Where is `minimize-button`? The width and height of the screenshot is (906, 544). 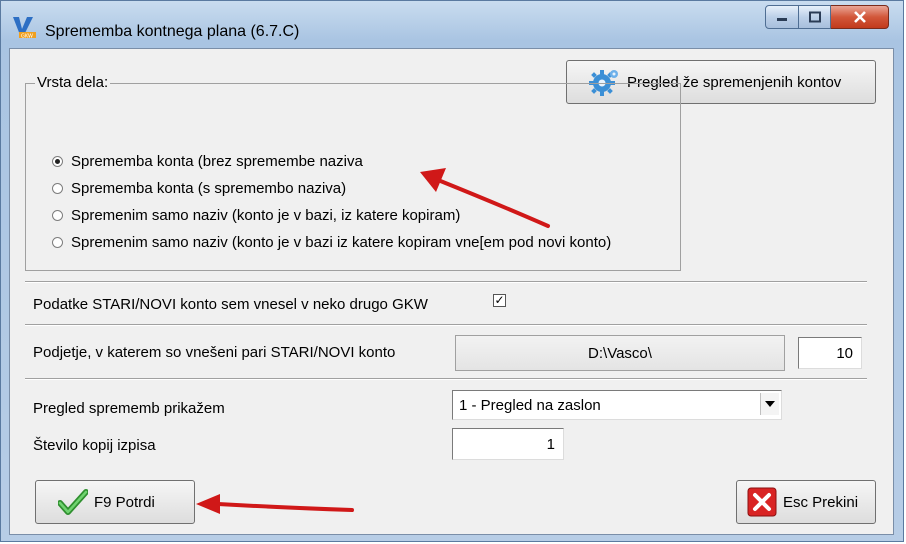 minimize-button is located at coordinates (782, 17).